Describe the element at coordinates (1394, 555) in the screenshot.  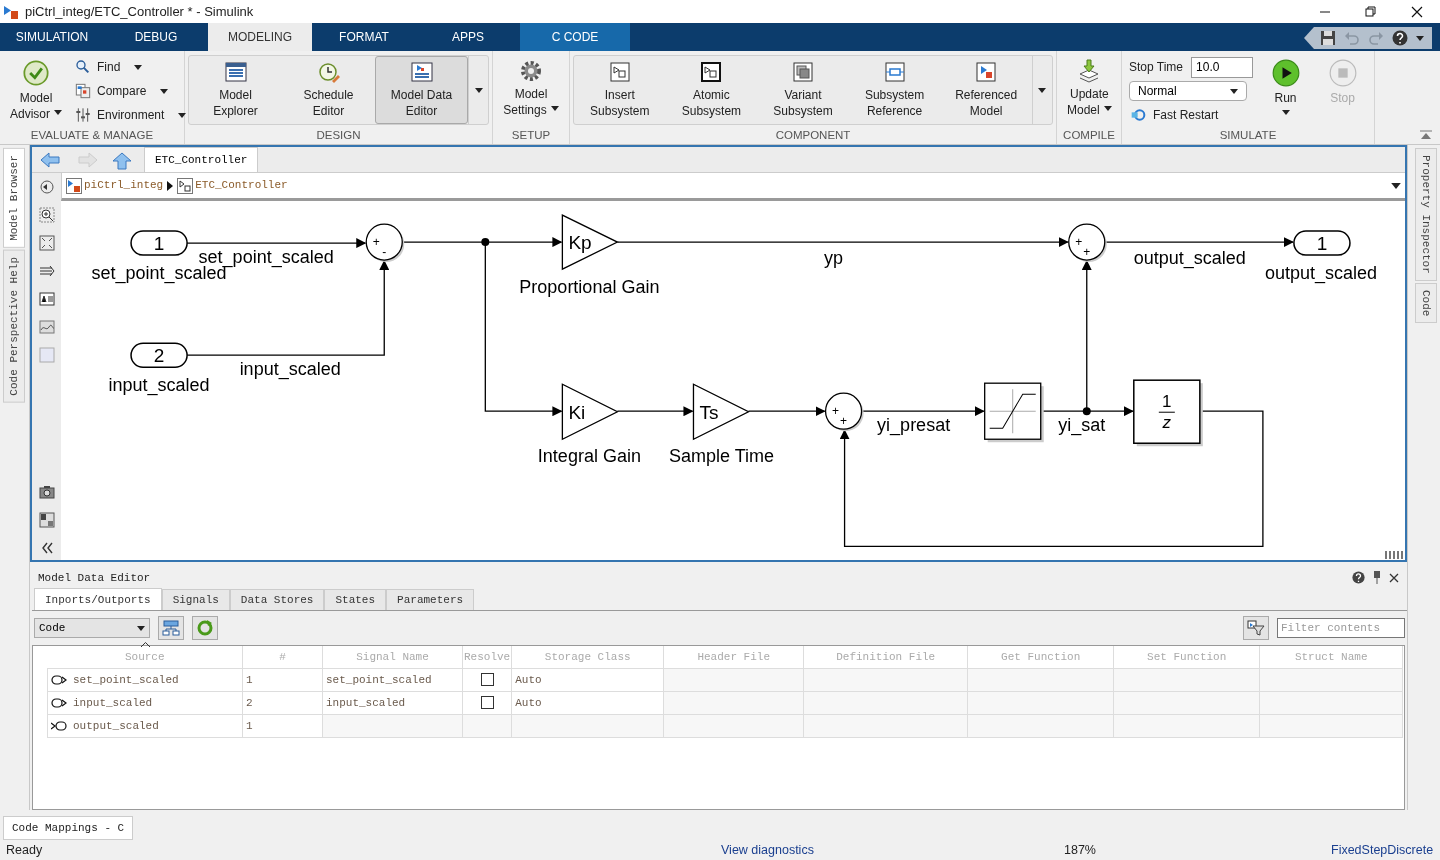
I see `resize-grip-icon` at that location.